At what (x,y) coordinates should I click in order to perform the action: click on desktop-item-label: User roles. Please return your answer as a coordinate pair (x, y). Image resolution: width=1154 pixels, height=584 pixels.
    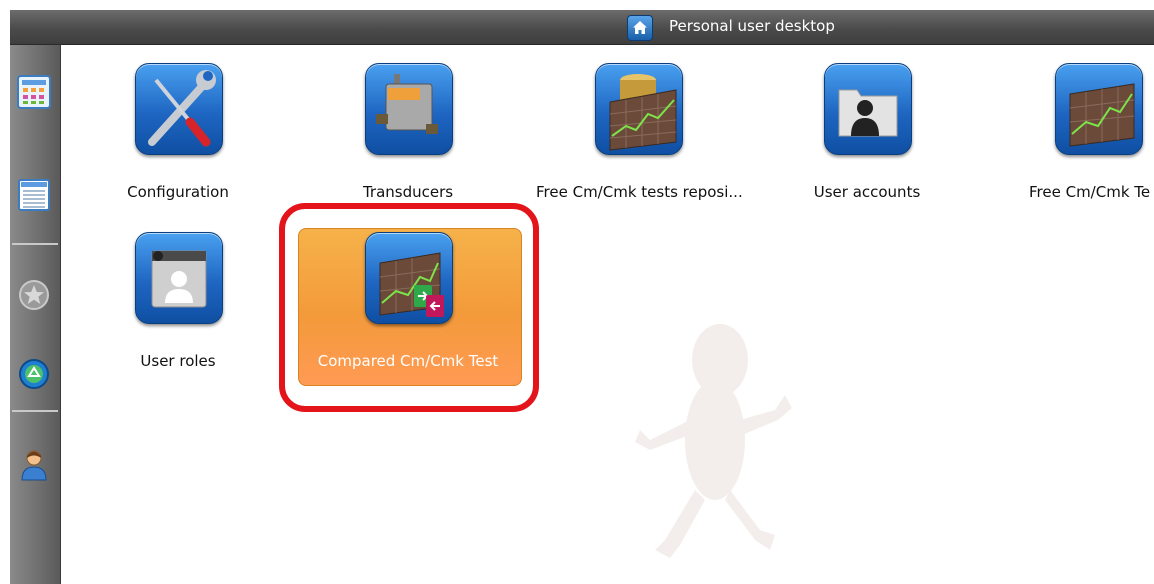
    Looking at the image, I should click on (178, 361).